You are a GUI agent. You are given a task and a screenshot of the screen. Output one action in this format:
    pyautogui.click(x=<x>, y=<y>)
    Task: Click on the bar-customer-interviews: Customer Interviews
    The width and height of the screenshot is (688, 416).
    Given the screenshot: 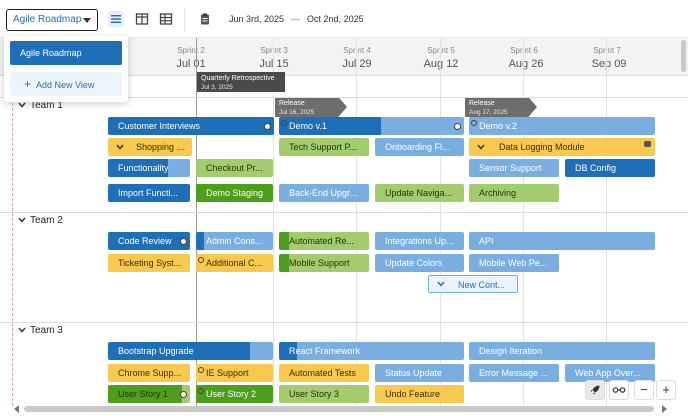 What is the action you would take?
    pyautogui.click(x=191, y=126)
    